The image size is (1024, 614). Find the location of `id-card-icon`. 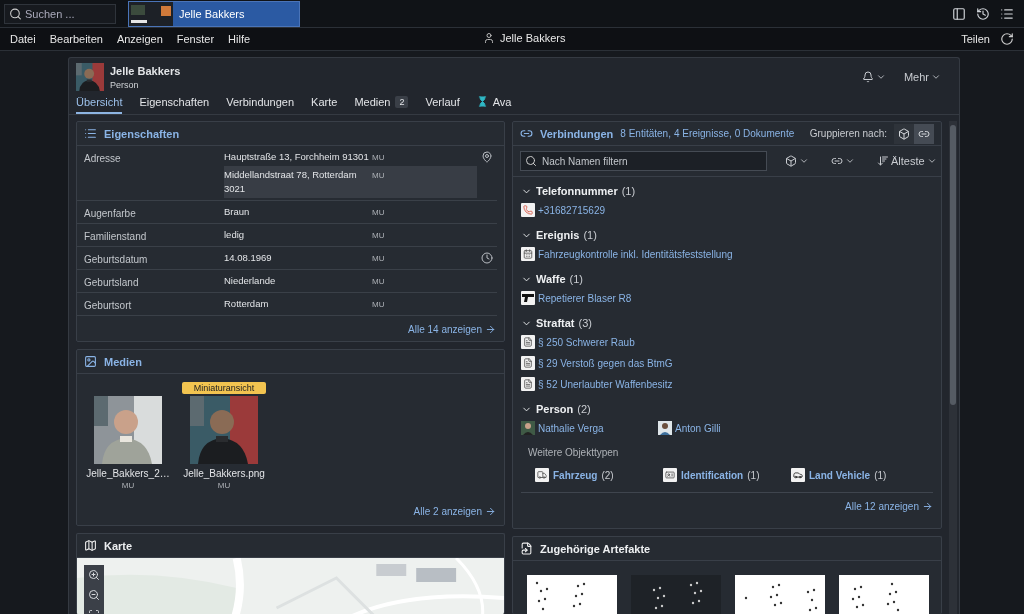

id-card-icon is located at coordinates (670, 475).